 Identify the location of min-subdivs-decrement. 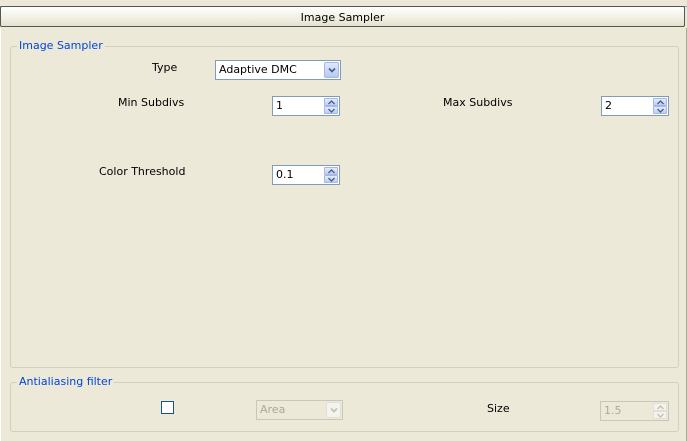
(331, 110).